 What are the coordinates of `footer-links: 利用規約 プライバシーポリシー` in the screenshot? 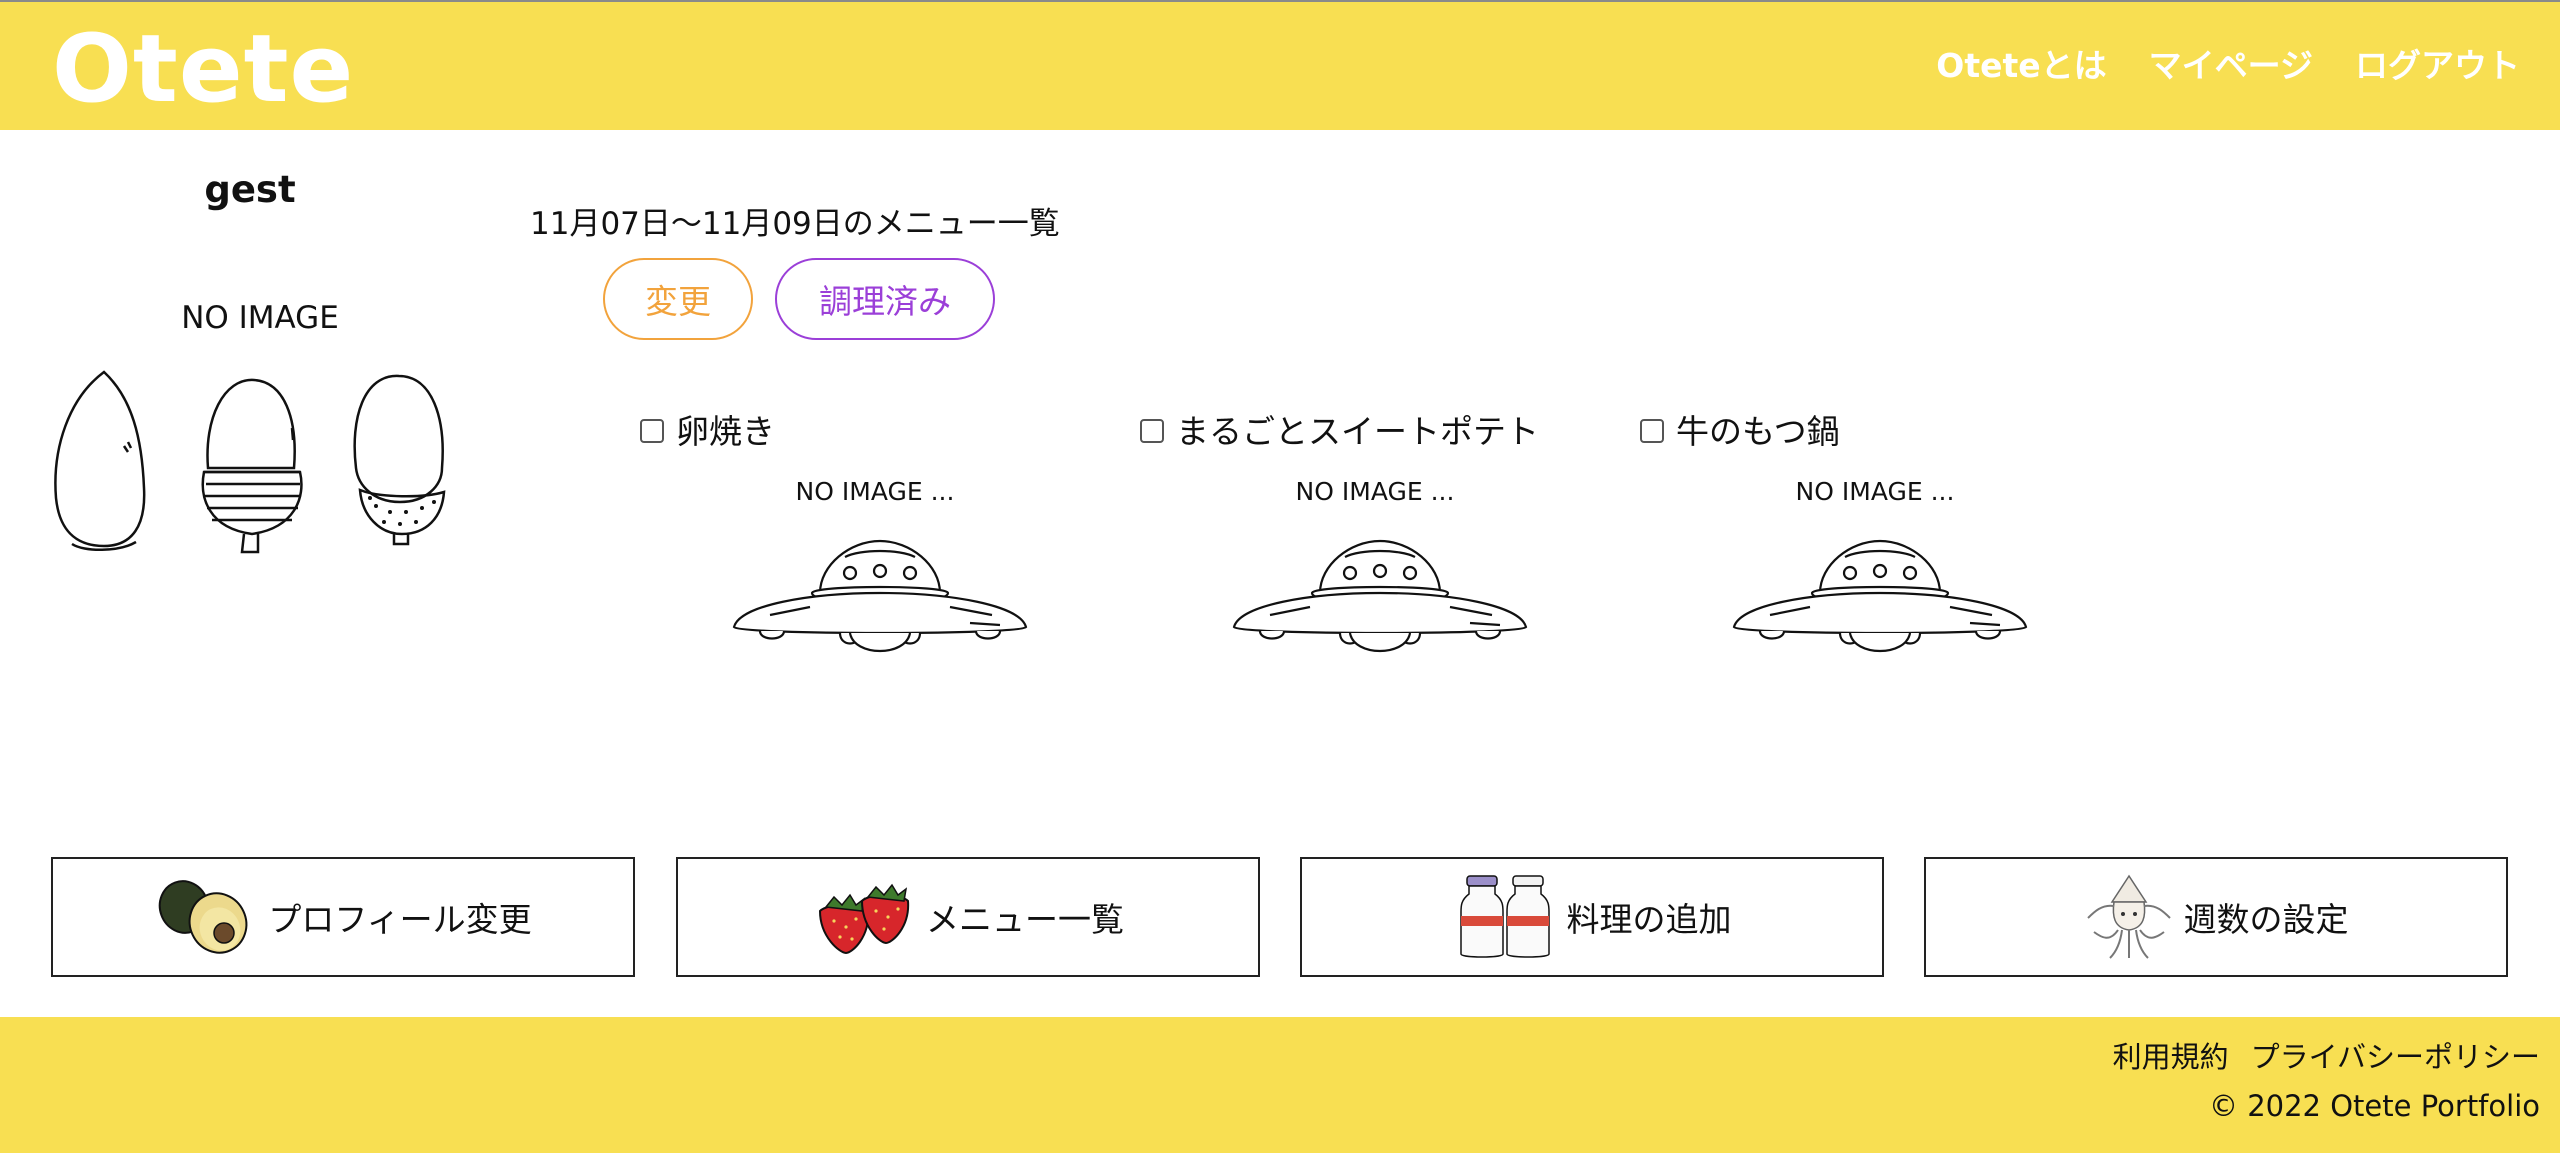 It's located at (2326, 1055).